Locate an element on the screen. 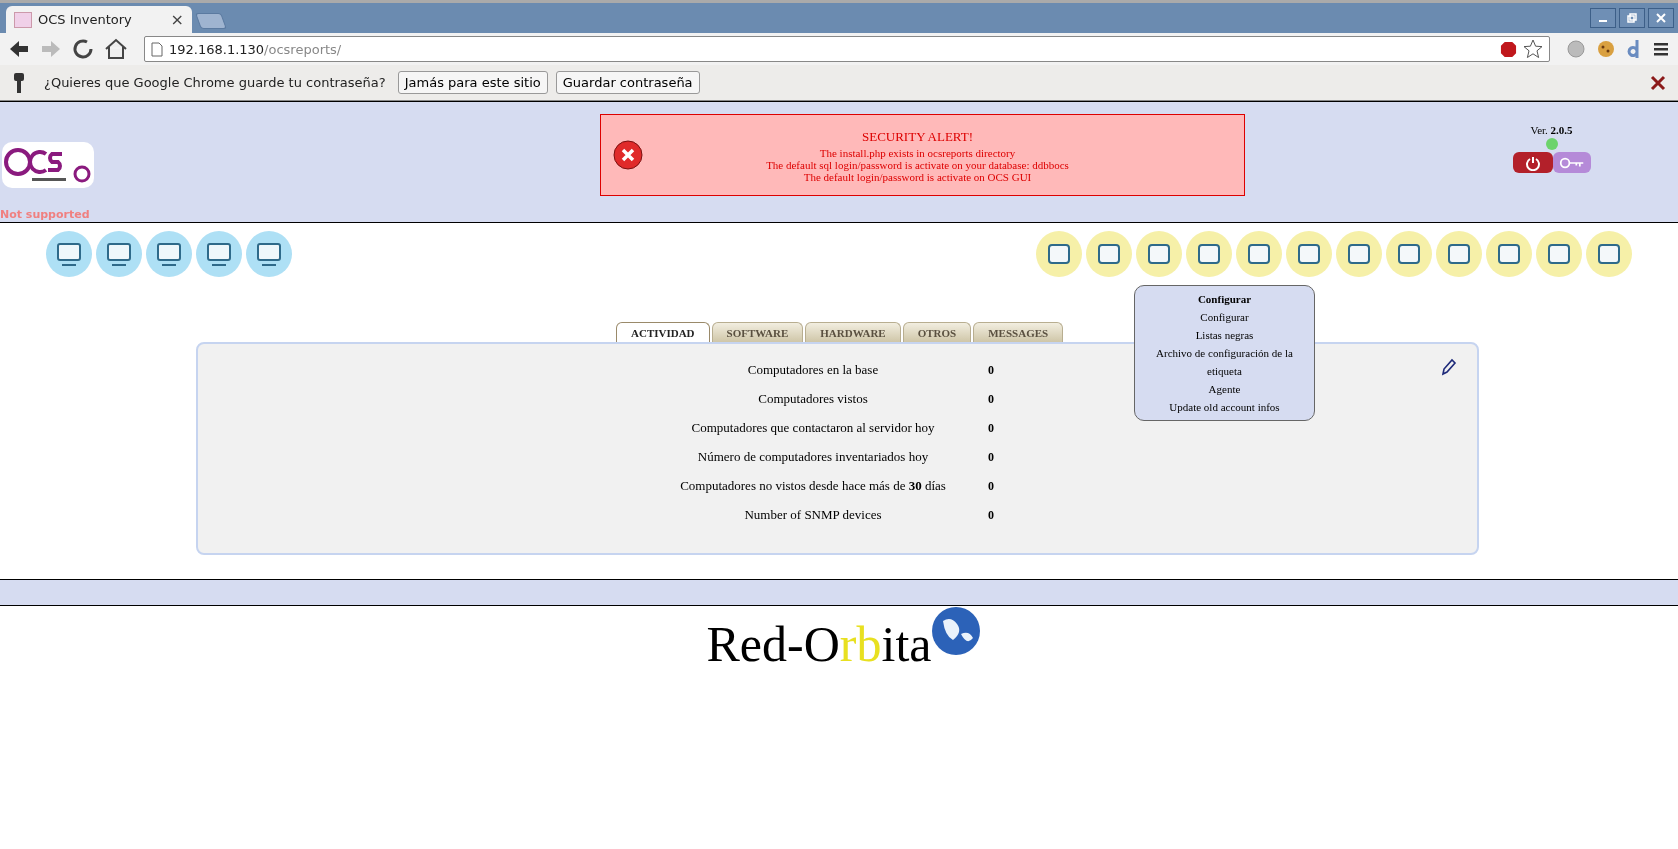  stat-label: Number of SNMP devices is located at coordinates (813, 515).